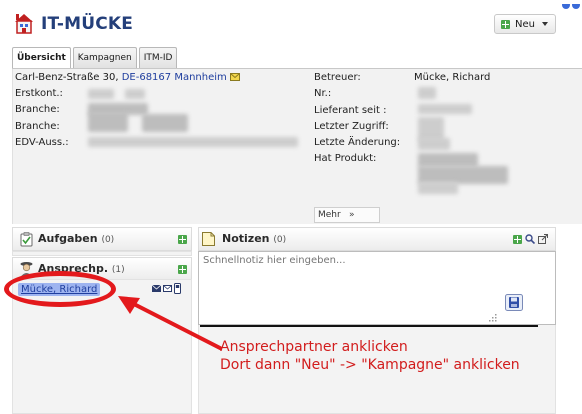 This screenshot has width=582, height=414. I want to click on quick-note-input, so click(377, 288).